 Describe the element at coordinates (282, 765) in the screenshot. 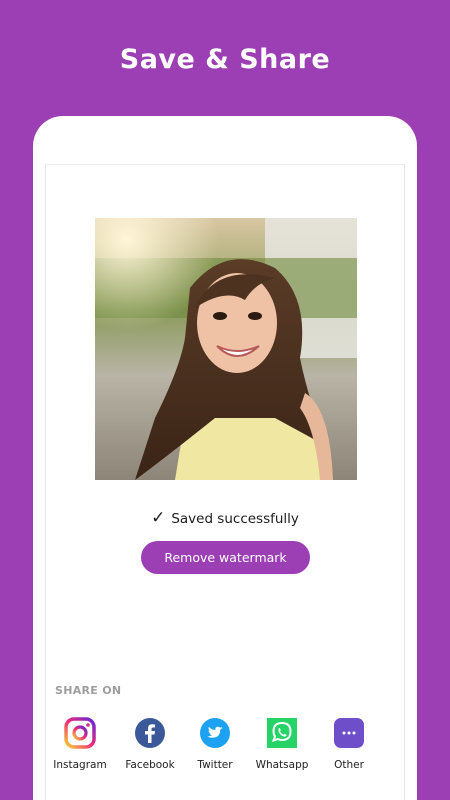

I see `share-label-whatsapp: Whatsapp` at that location.